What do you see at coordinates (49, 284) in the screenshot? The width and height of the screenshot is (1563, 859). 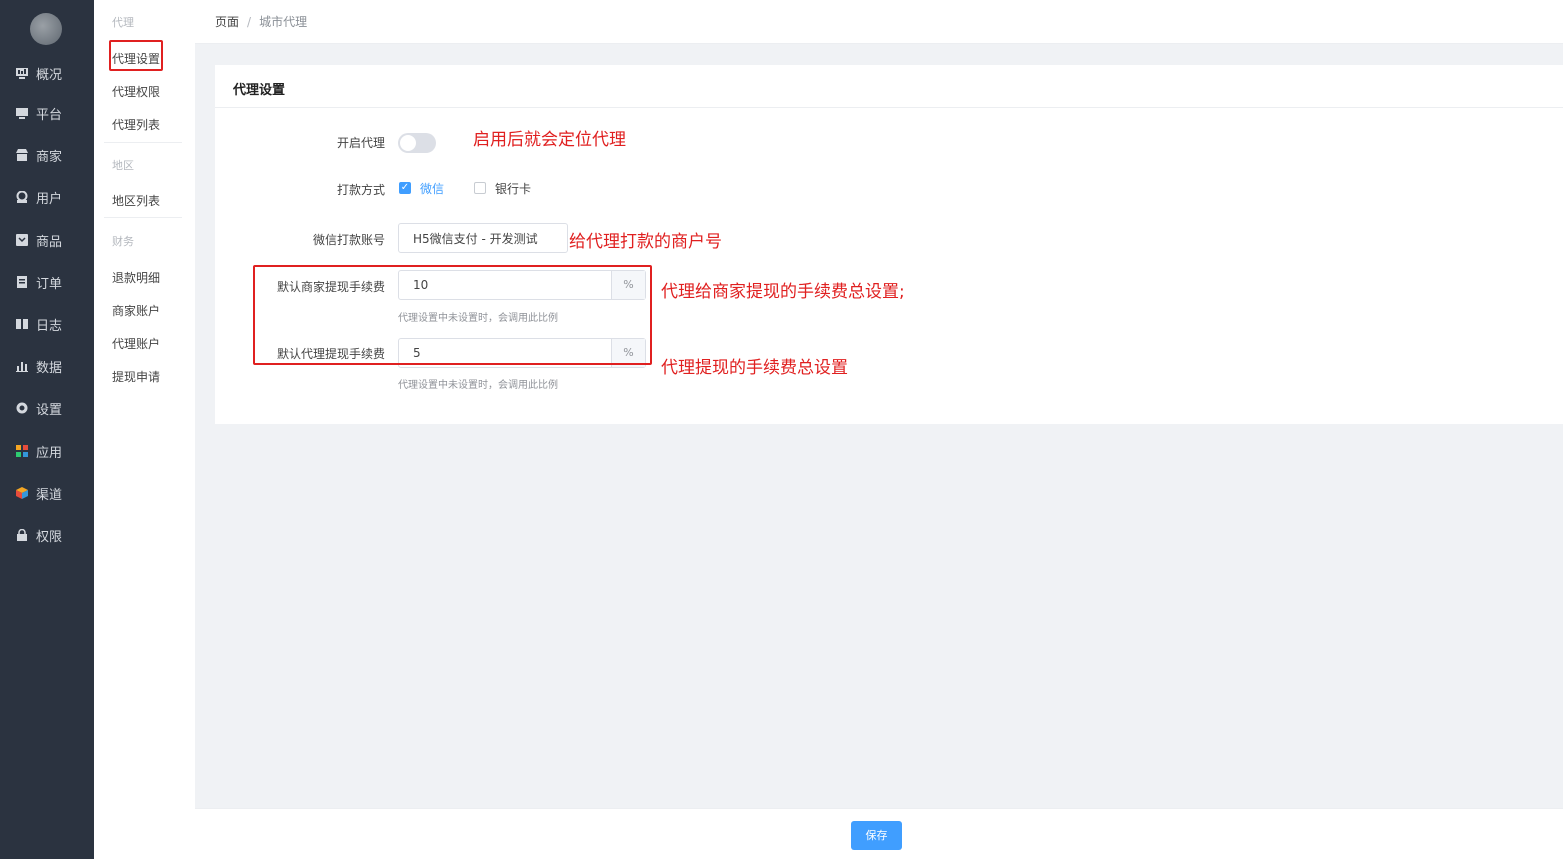 I see `nav-item-label: 订单` at bounding box center [49, 284].